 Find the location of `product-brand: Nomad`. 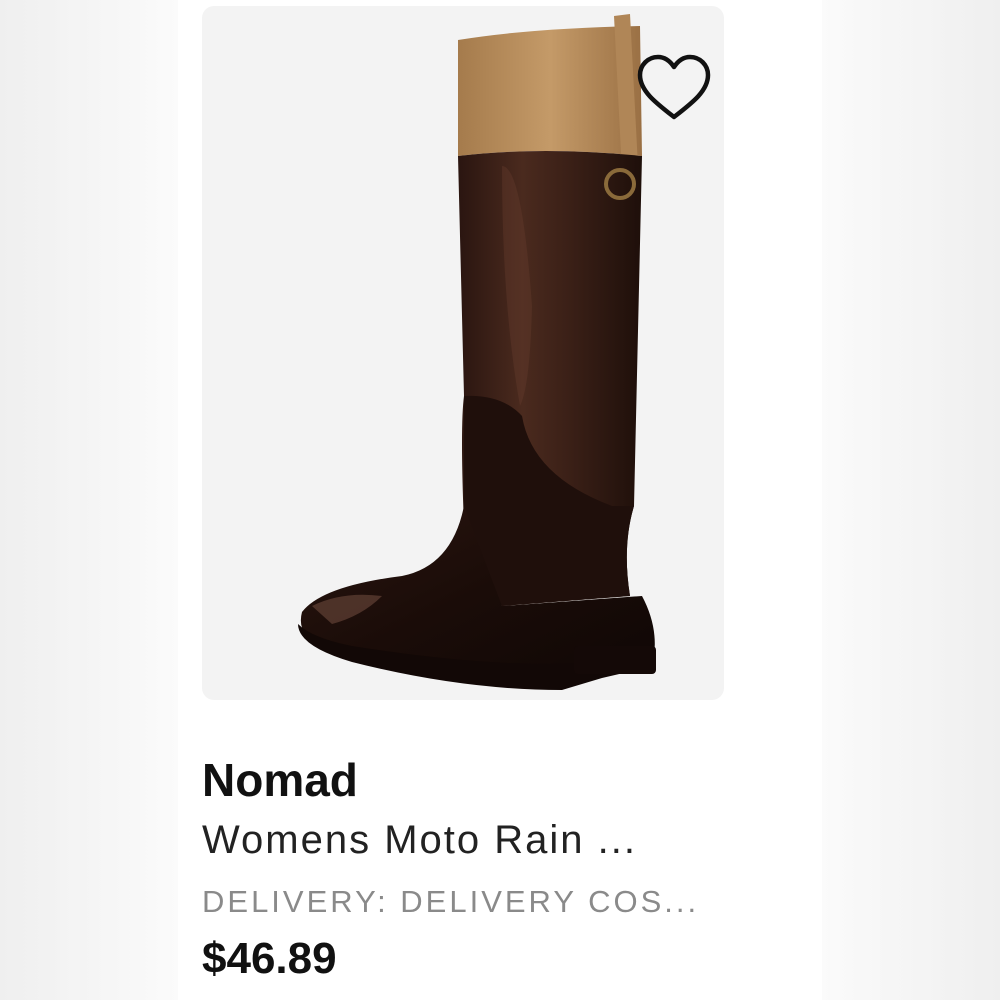

product-brand: Nomad is located at coordinates (482, 780).